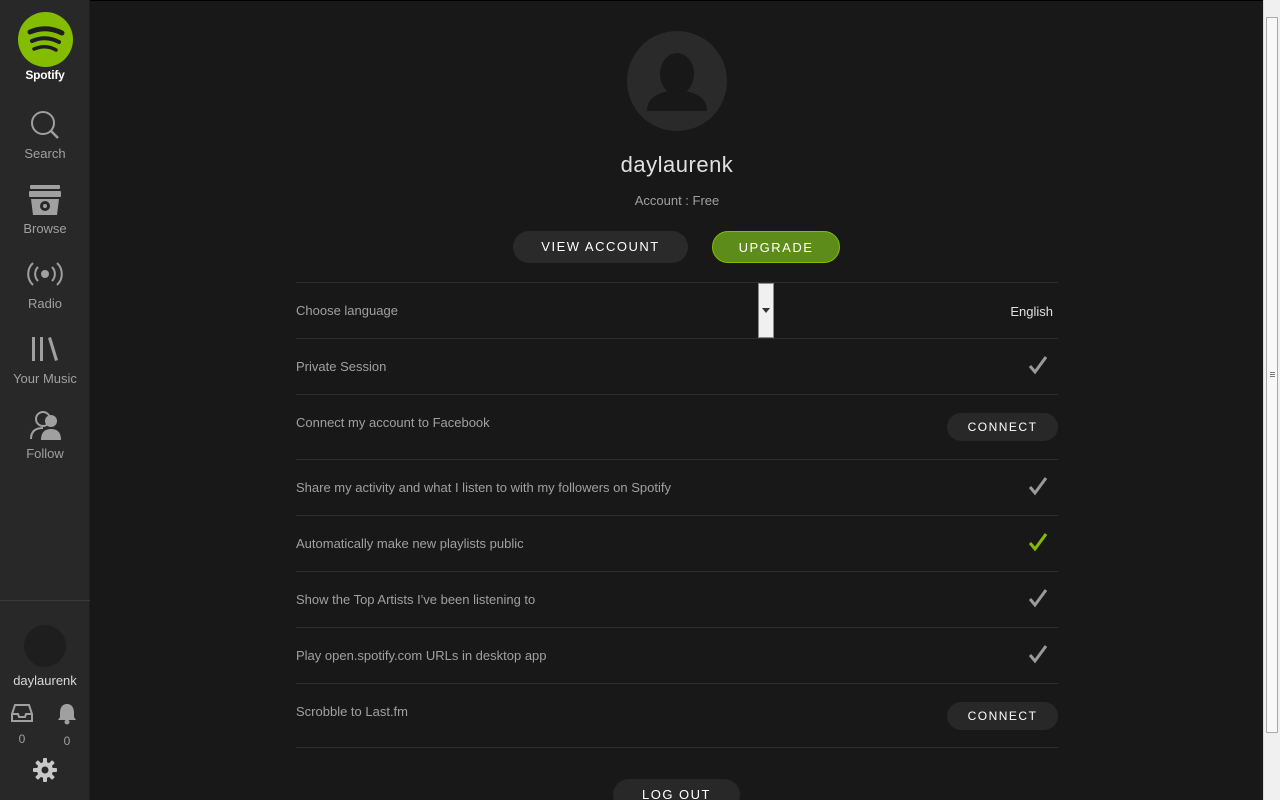  Describe the element at coordinates (45, 426) in the screenshot. I see `follow-icon` at that location.